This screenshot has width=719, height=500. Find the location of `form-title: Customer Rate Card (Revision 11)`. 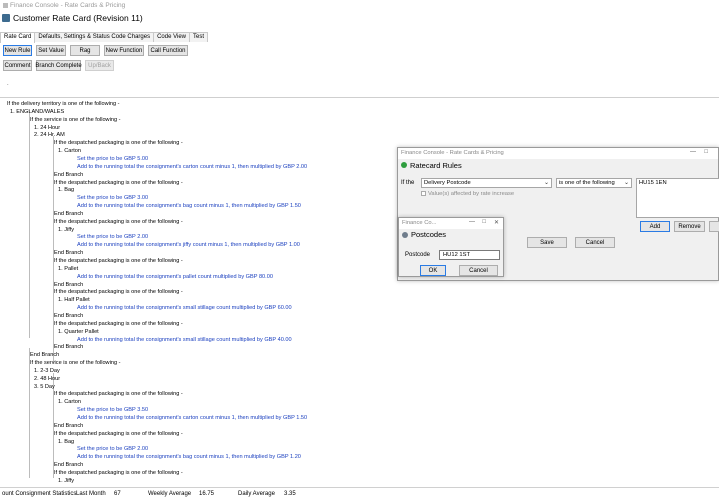

form-title: Customer Rate Card (Revision 11) is located at coordinates (71, 18).